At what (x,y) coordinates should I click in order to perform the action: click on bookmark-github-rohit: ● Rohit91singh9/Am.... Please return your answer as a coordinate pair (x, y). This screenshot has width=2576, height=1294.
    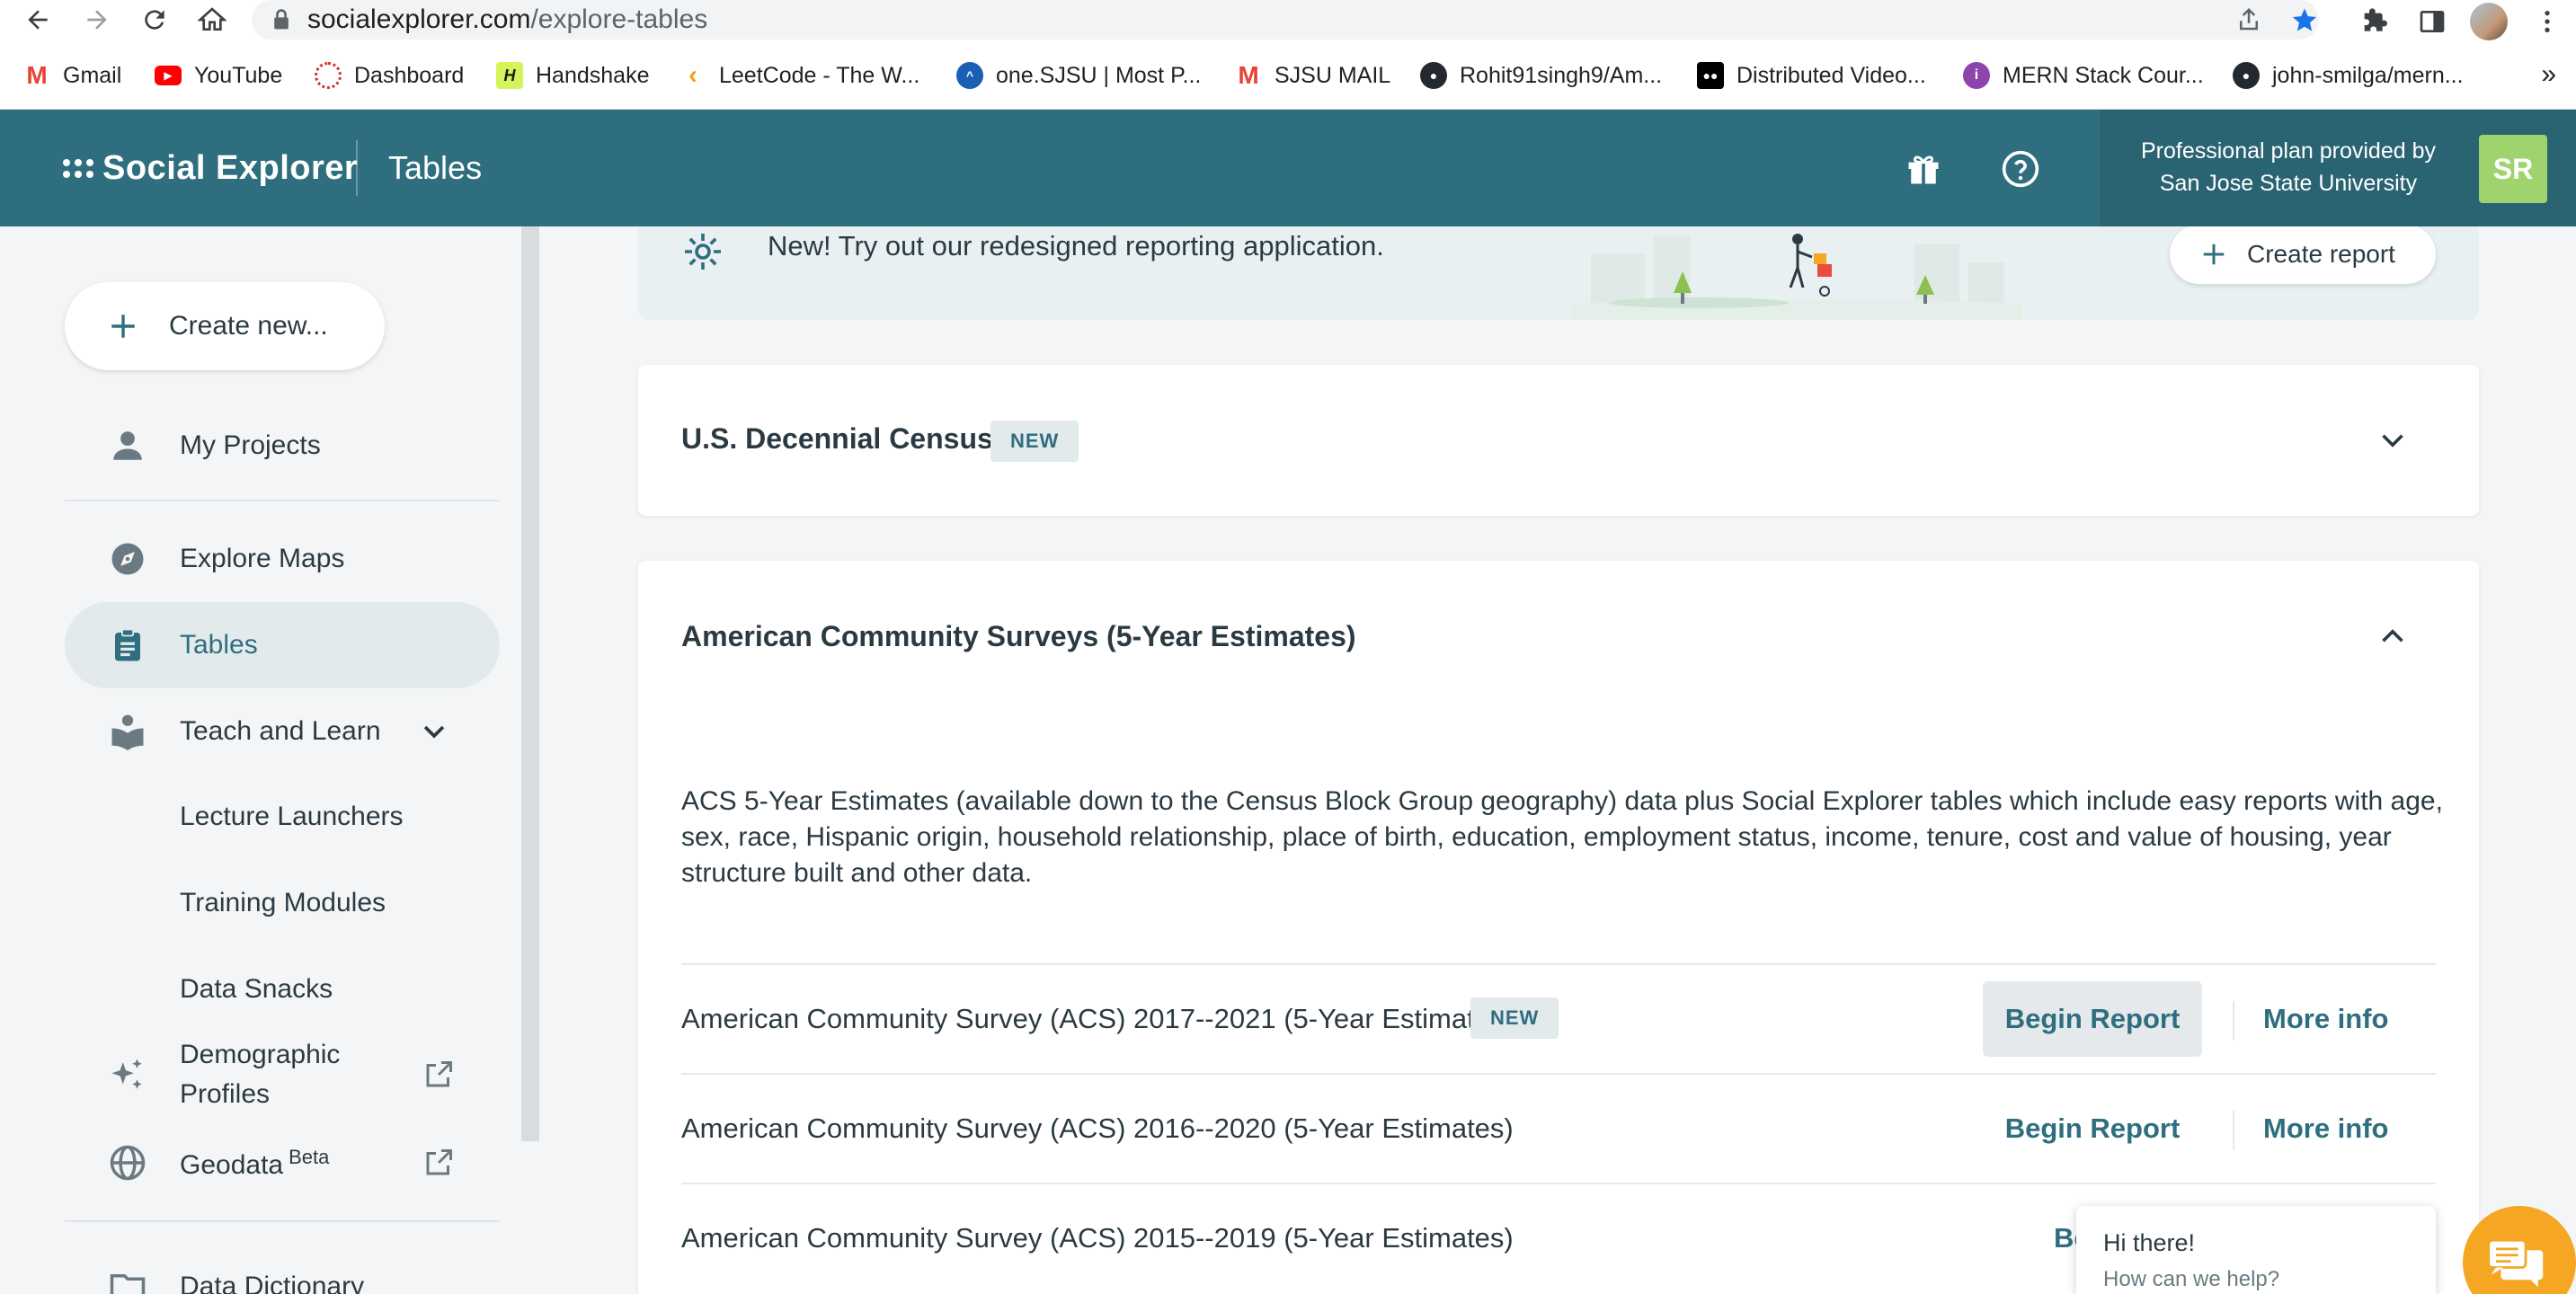
    Looking at the image, I should click on (1541, 75).